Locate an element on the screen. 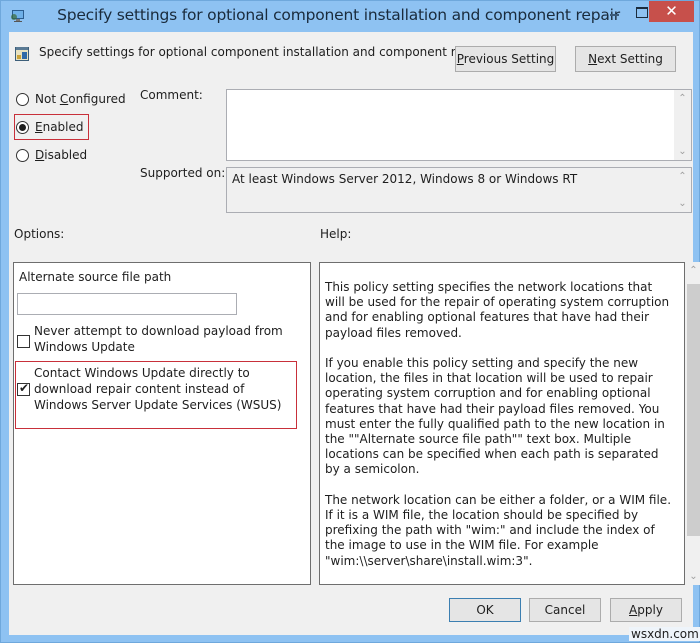 Image resolution: width=700 pixels, height=643 pixels. options-label: Options: is located at coordinates (39, 234).